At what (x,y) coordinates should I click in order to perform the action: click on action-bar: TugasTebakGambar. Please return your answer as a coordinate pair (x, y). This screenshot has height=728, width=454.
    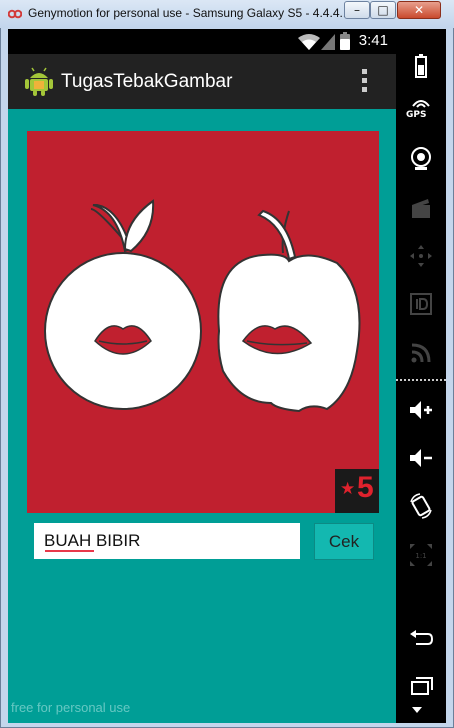
    Looking at the image, I should click on (202, 81).